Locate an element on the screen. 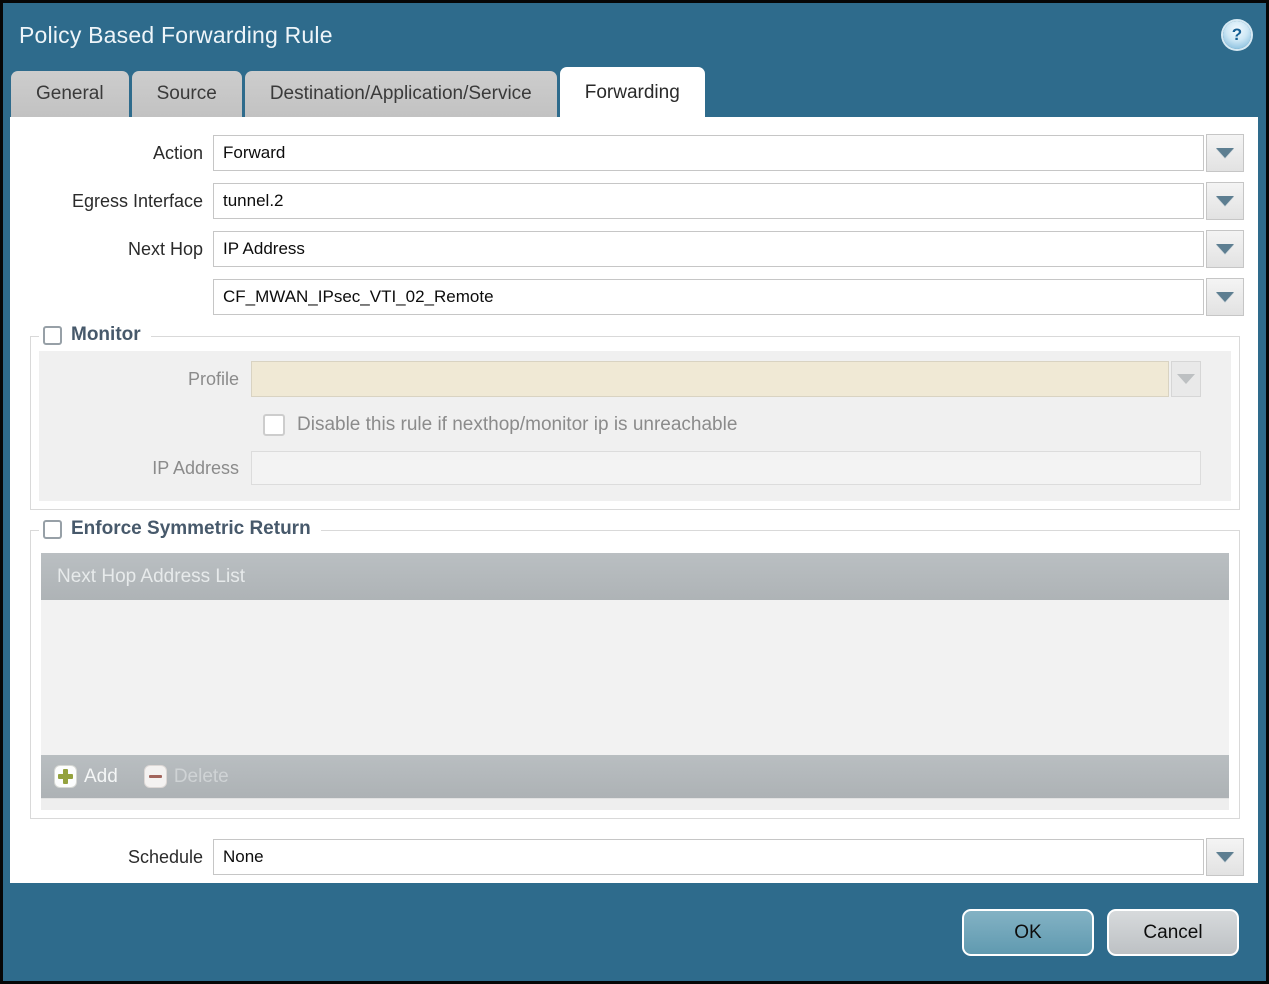 The width and height of the screenshot is (1269, 984). table-bottom-strip is located at coordinates (635, 804).